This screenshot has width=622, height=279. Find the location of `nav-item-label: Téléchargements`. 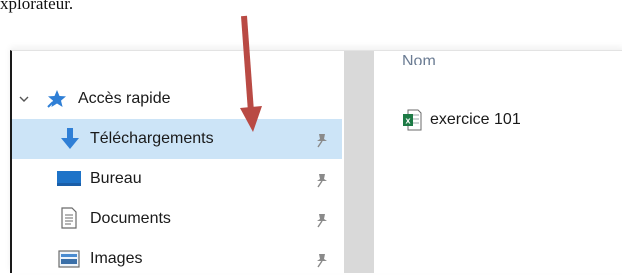

nav-item-label: Téléchargements is located at coordinates (152, 138).